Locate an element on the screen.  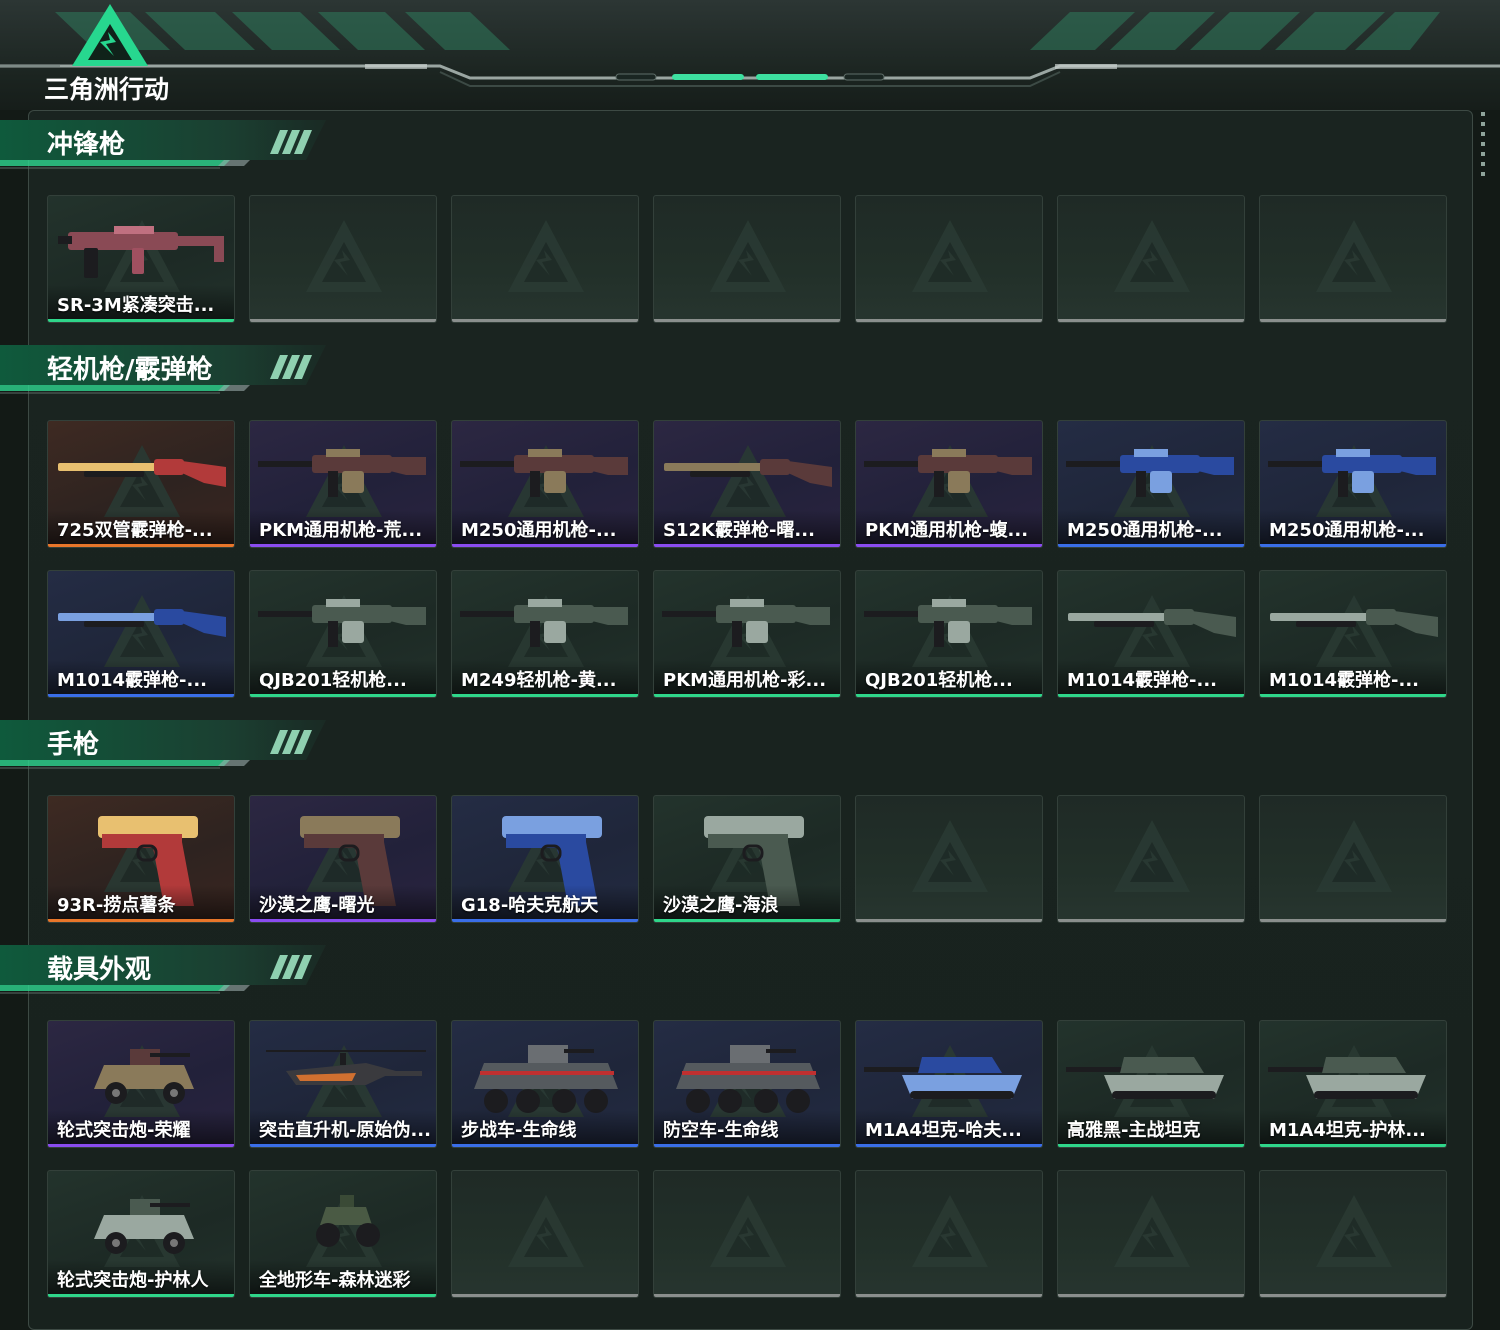
section-header: 手枪 is located at coordinates (165, 746).